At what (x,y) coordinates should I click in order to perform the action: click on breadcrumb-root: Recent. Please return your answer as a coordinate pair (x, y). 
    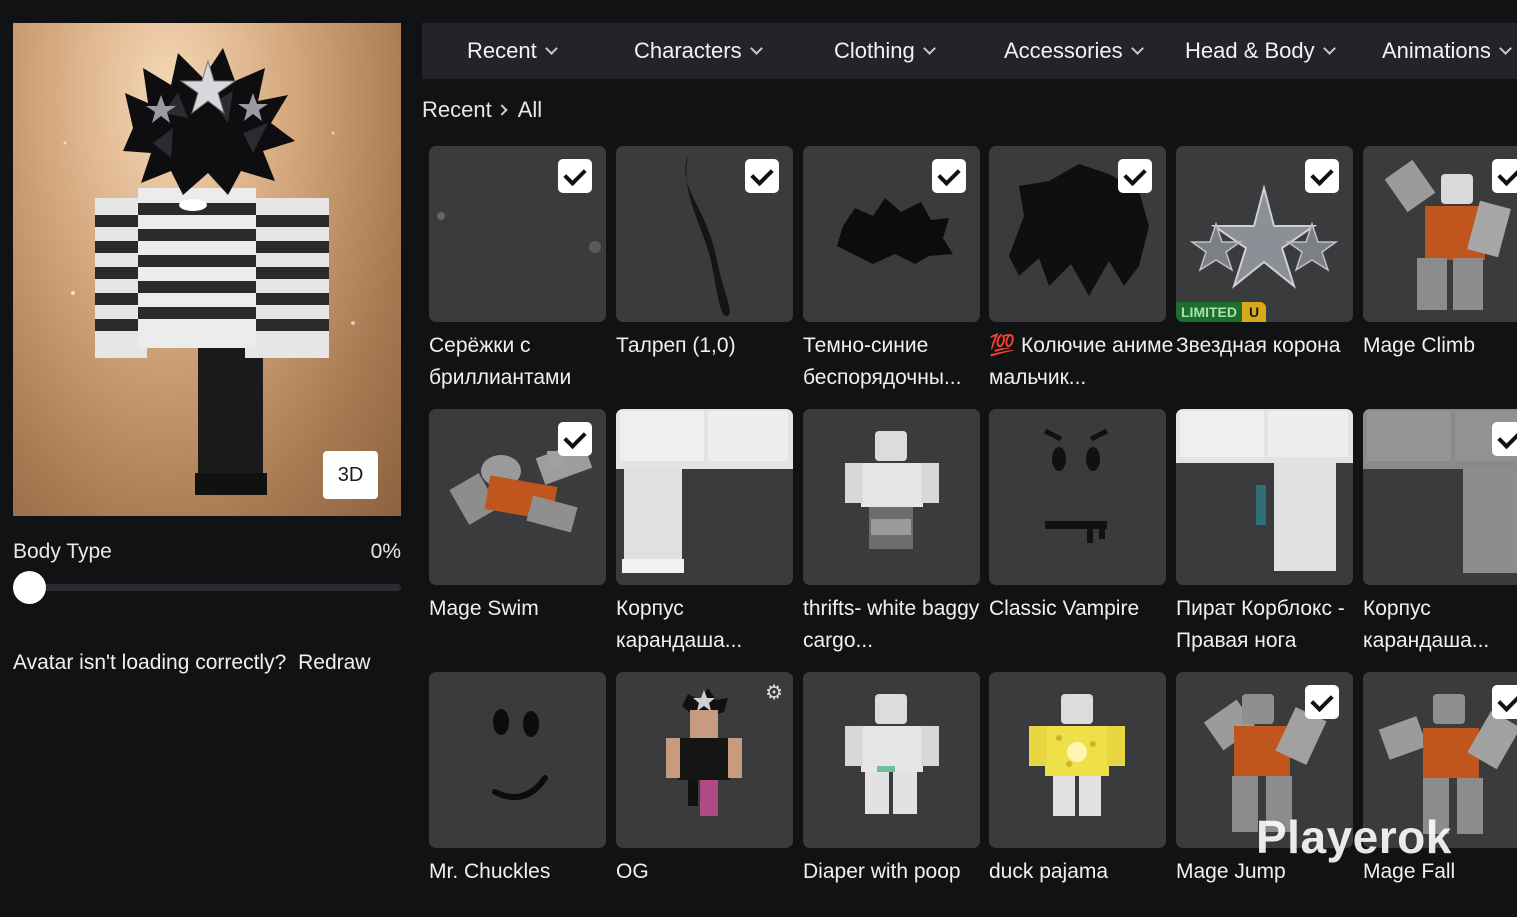
    Looking at the image, I should click on (457, 110).